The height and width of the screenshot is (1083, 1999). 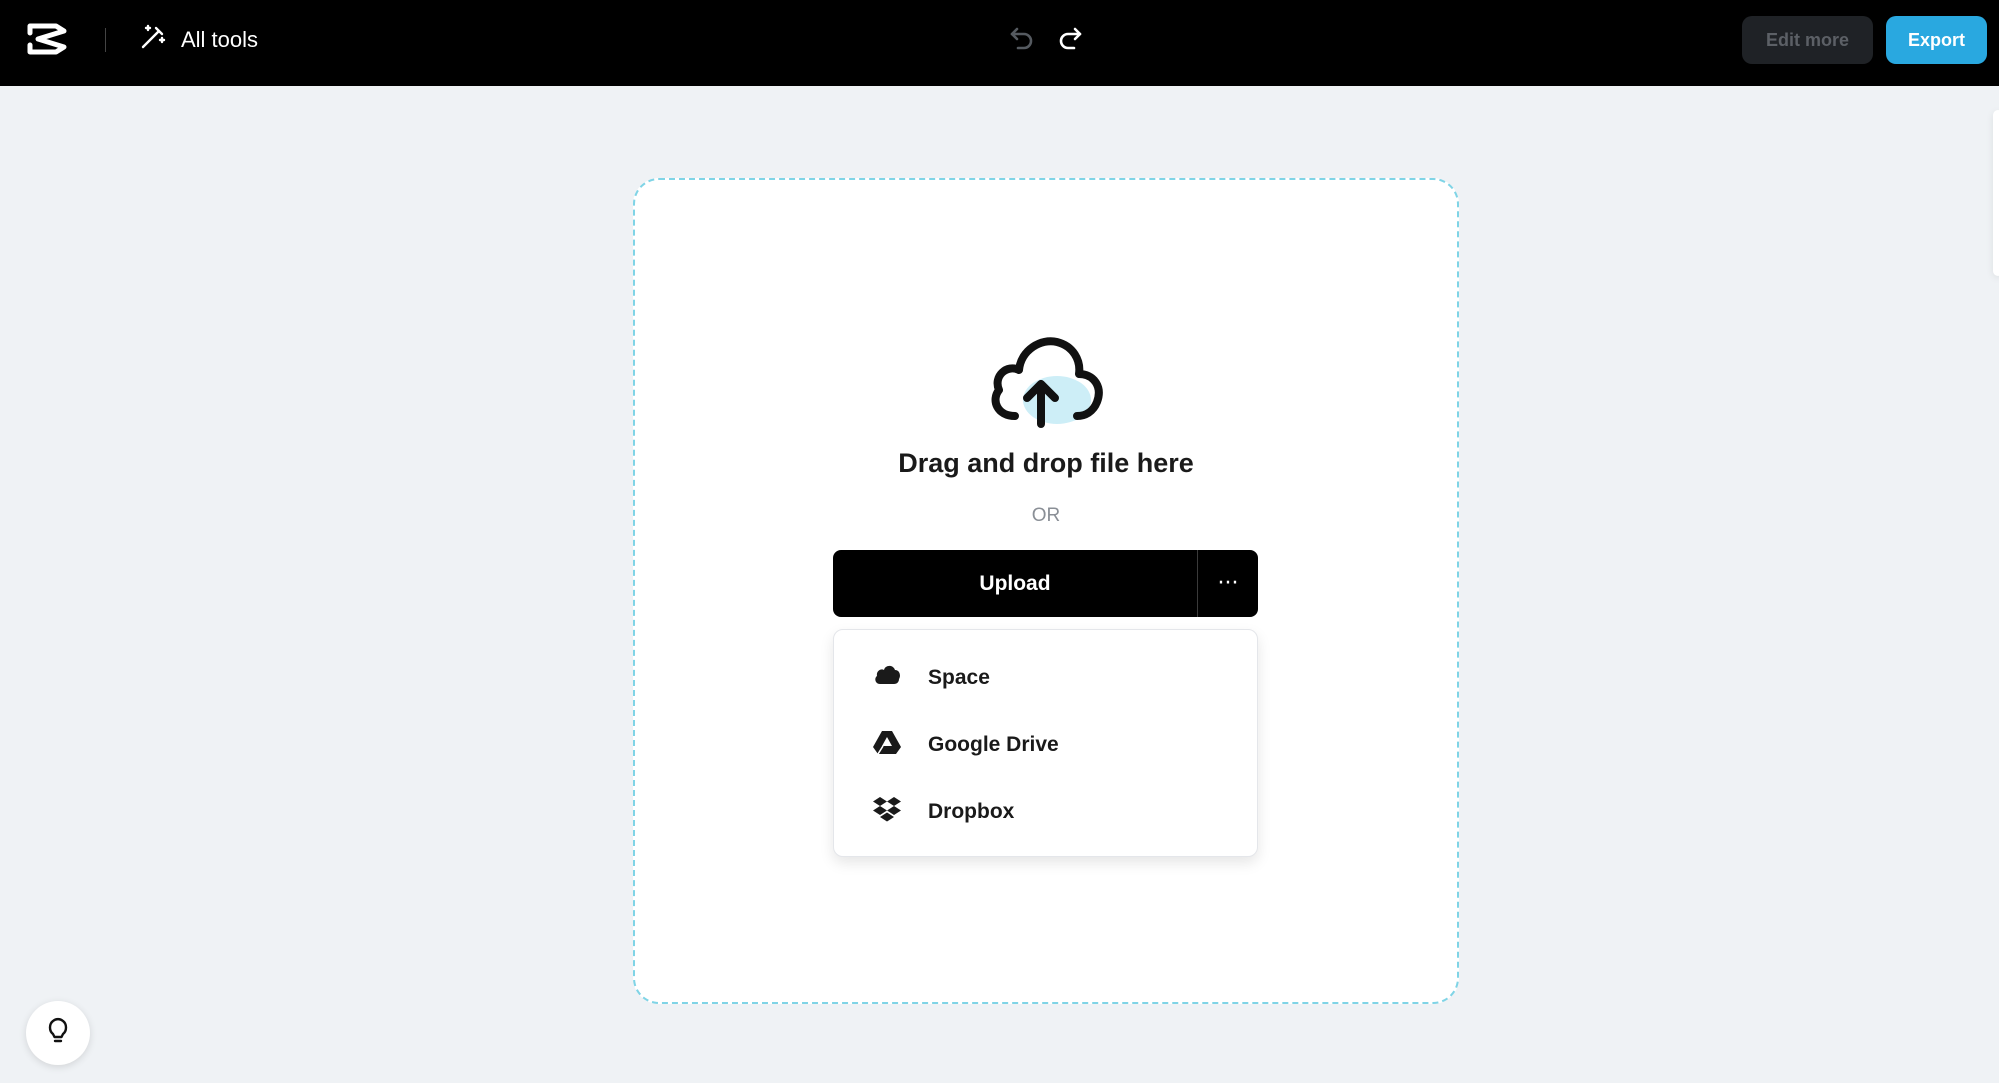 I want to click on dropbox-icon, so click(x=887, y=812).